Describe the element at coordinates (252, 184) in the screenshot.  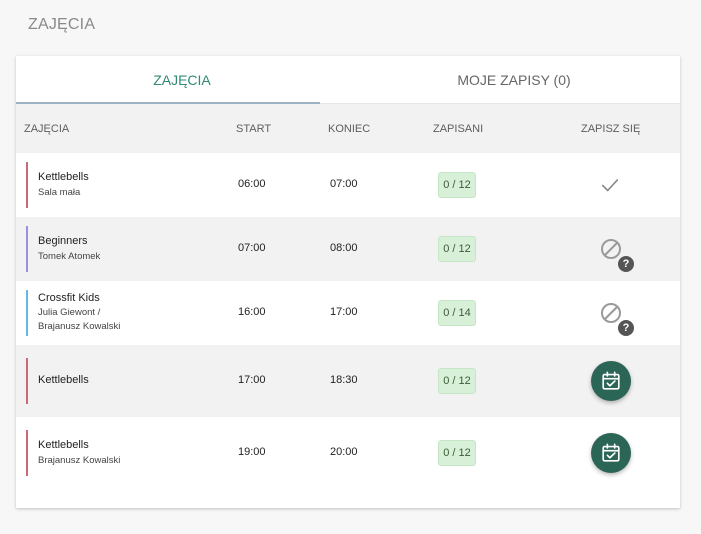
I see `start-time: 06:00` at that location.